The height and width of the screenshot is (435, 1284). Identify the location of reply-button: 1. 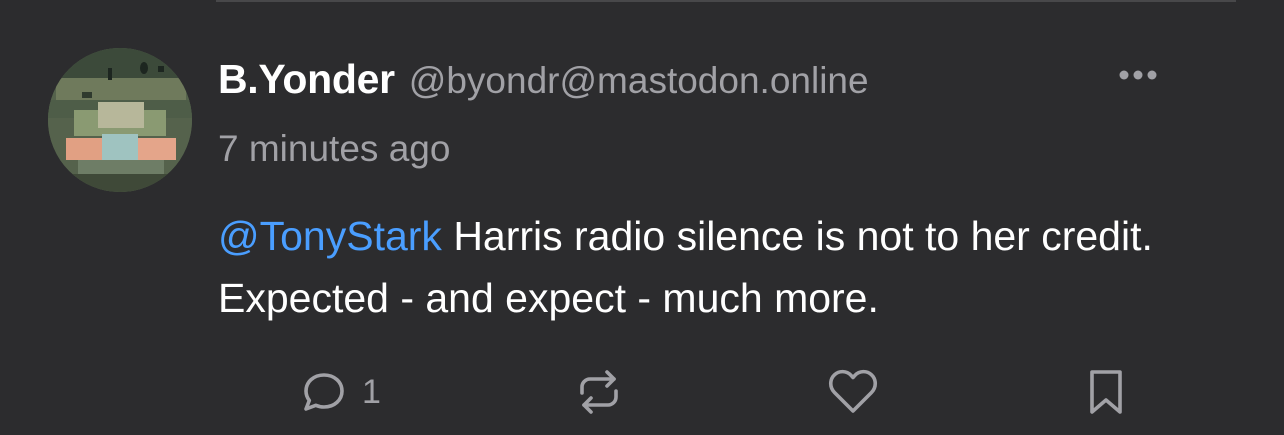
(340, 392).